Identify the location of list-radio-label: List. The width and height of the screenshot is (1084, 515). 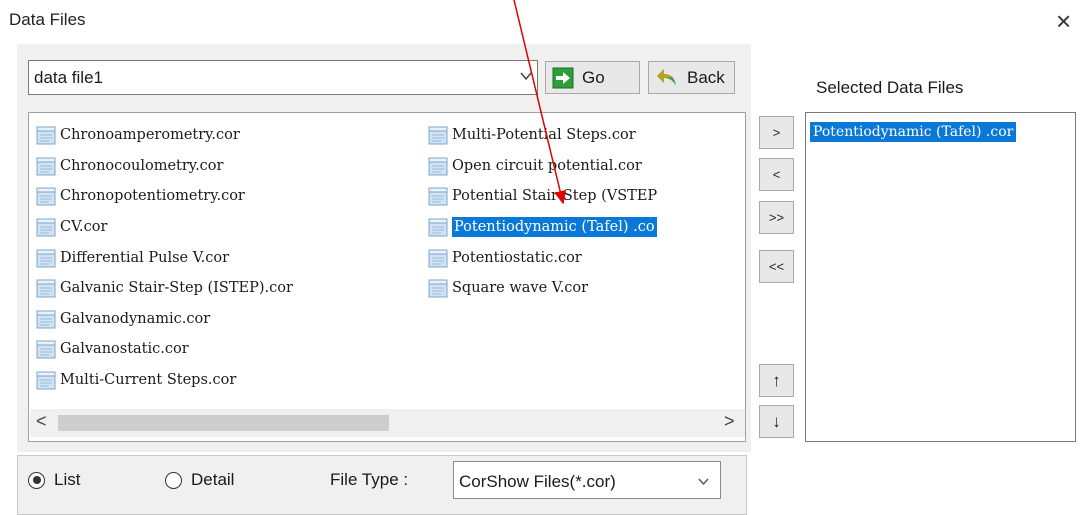
(67, 479).